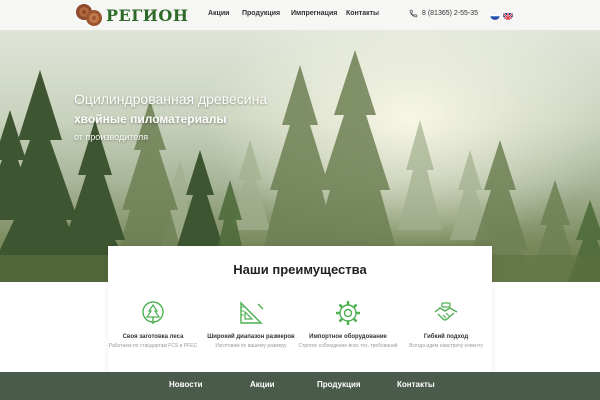  What do you see at coordinates (251, 346) in the screenshot?
I see `advantage-desc: Изготовим по вашему размеру` at bounding box center [251, 346].